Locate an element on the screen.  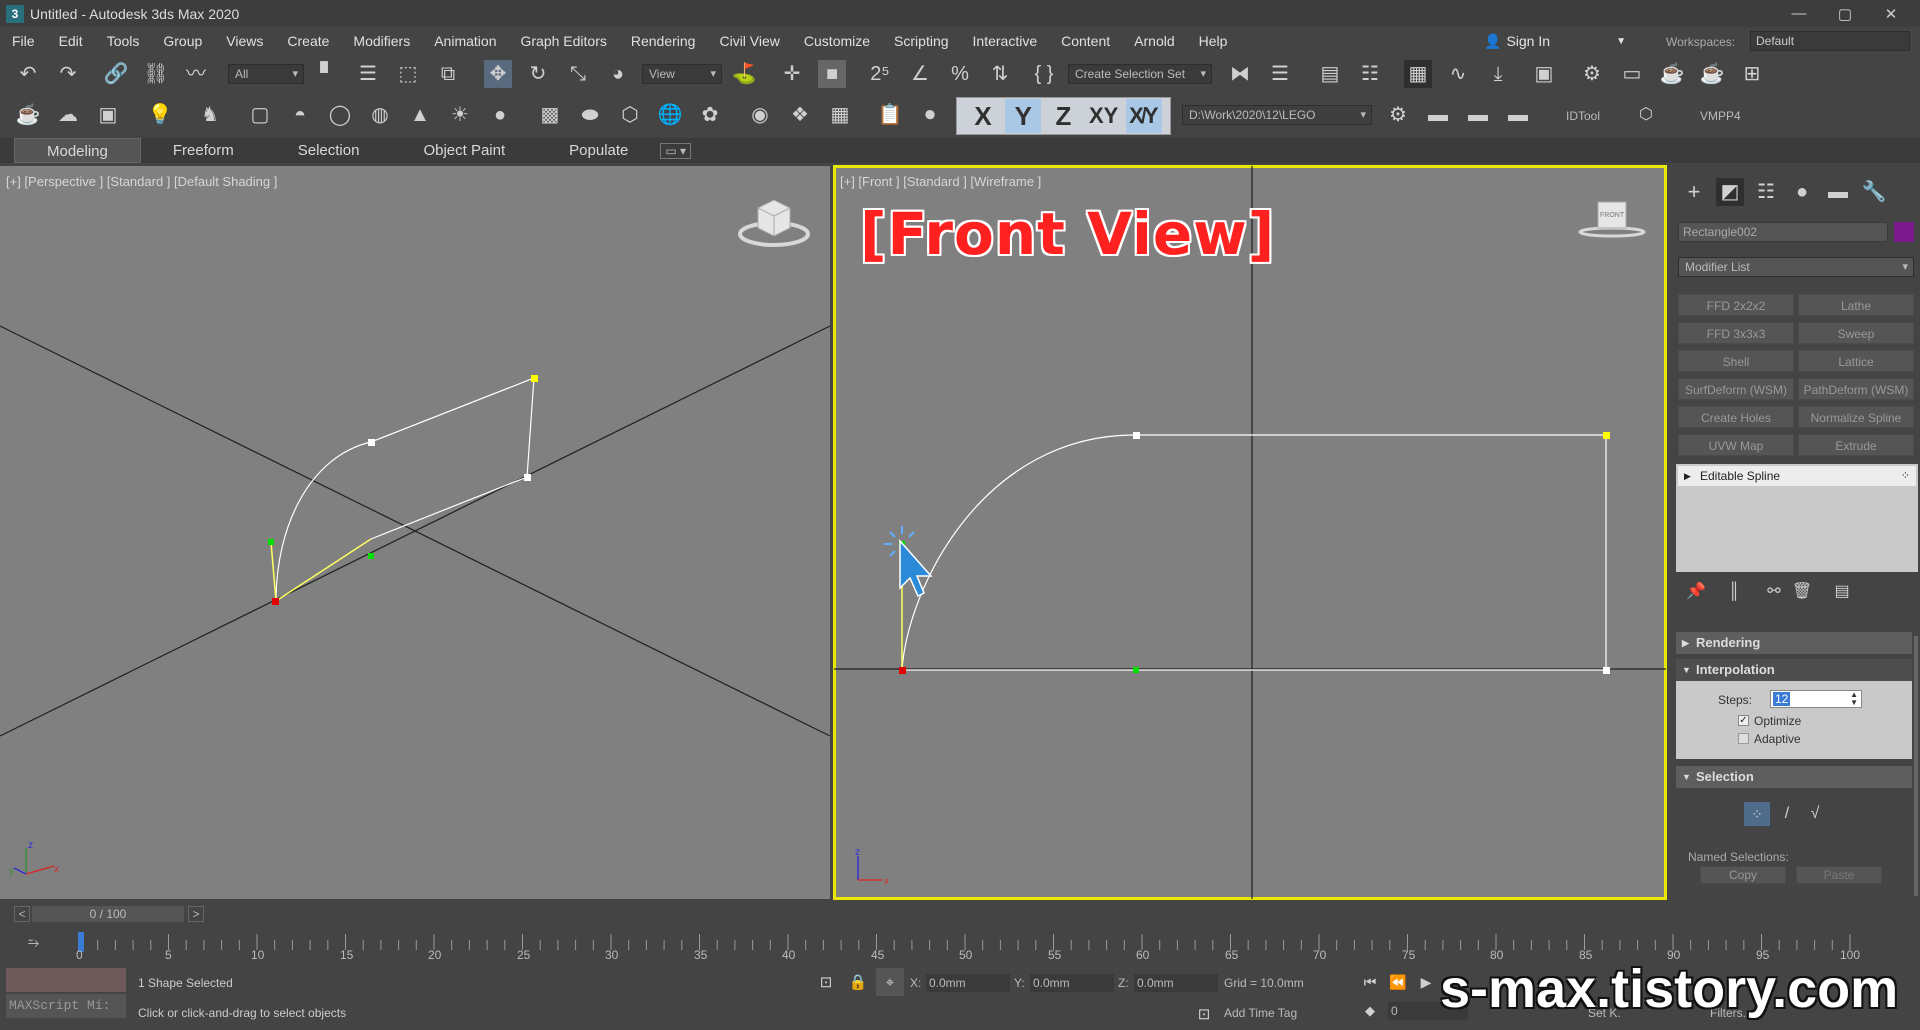
hexagon-icon: ⬡ is located at coordinates (1646, 115).